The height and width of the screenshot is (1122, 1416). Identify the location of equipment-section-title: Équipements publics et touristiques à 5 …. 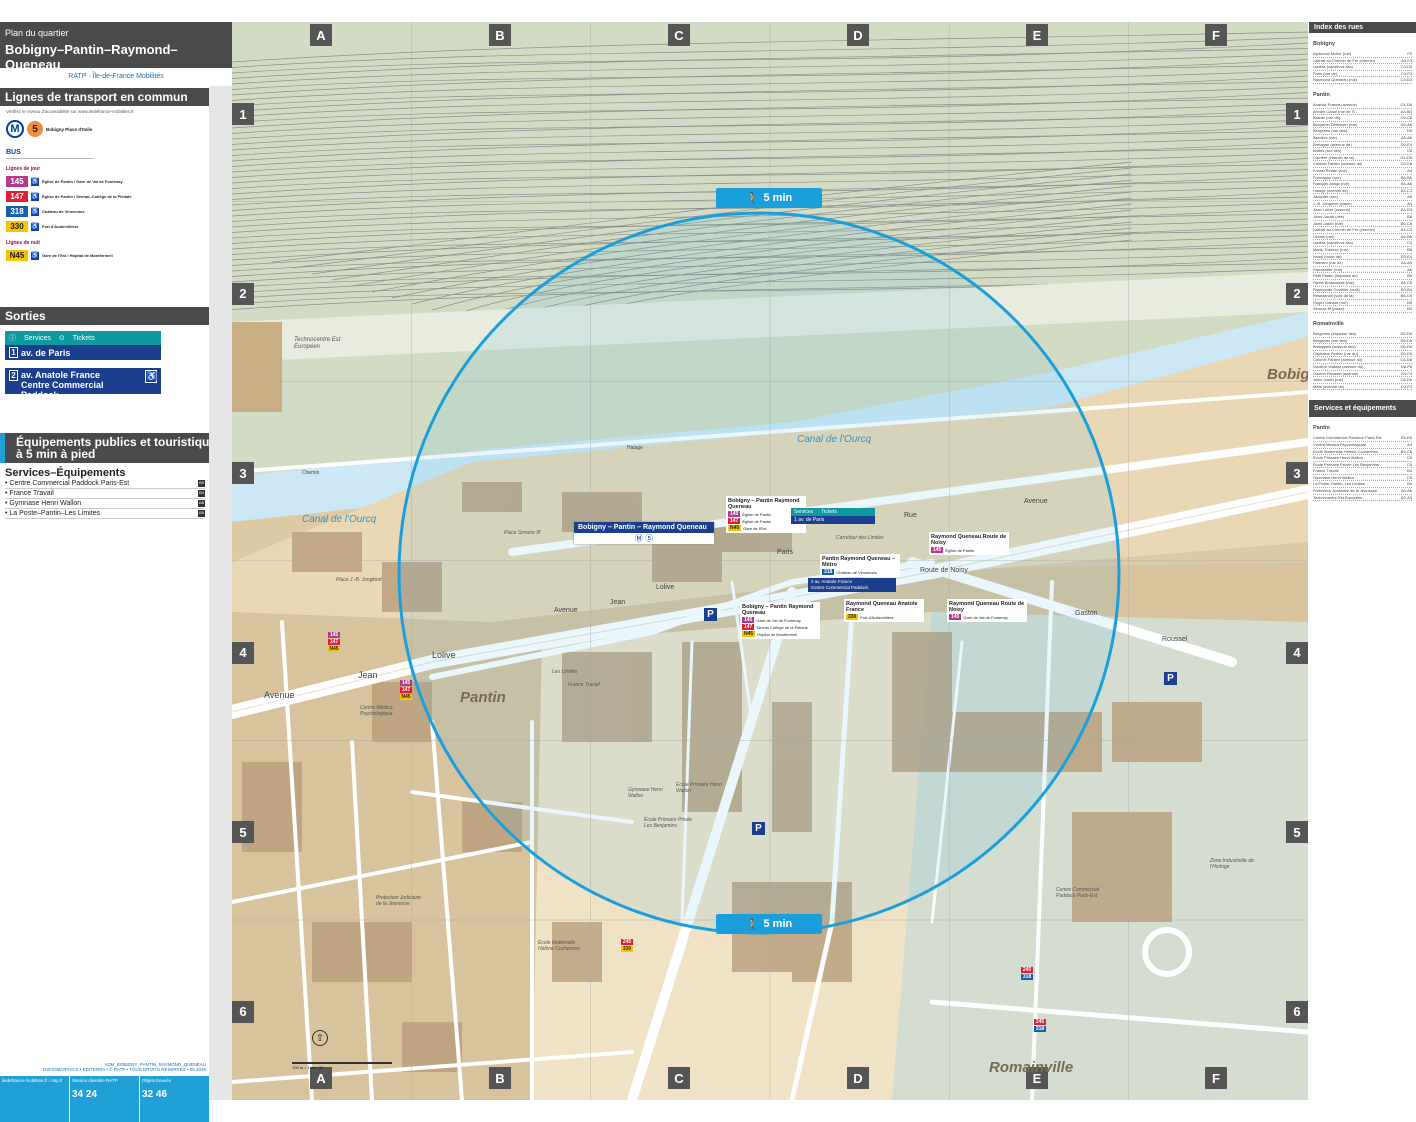
(116, 448).